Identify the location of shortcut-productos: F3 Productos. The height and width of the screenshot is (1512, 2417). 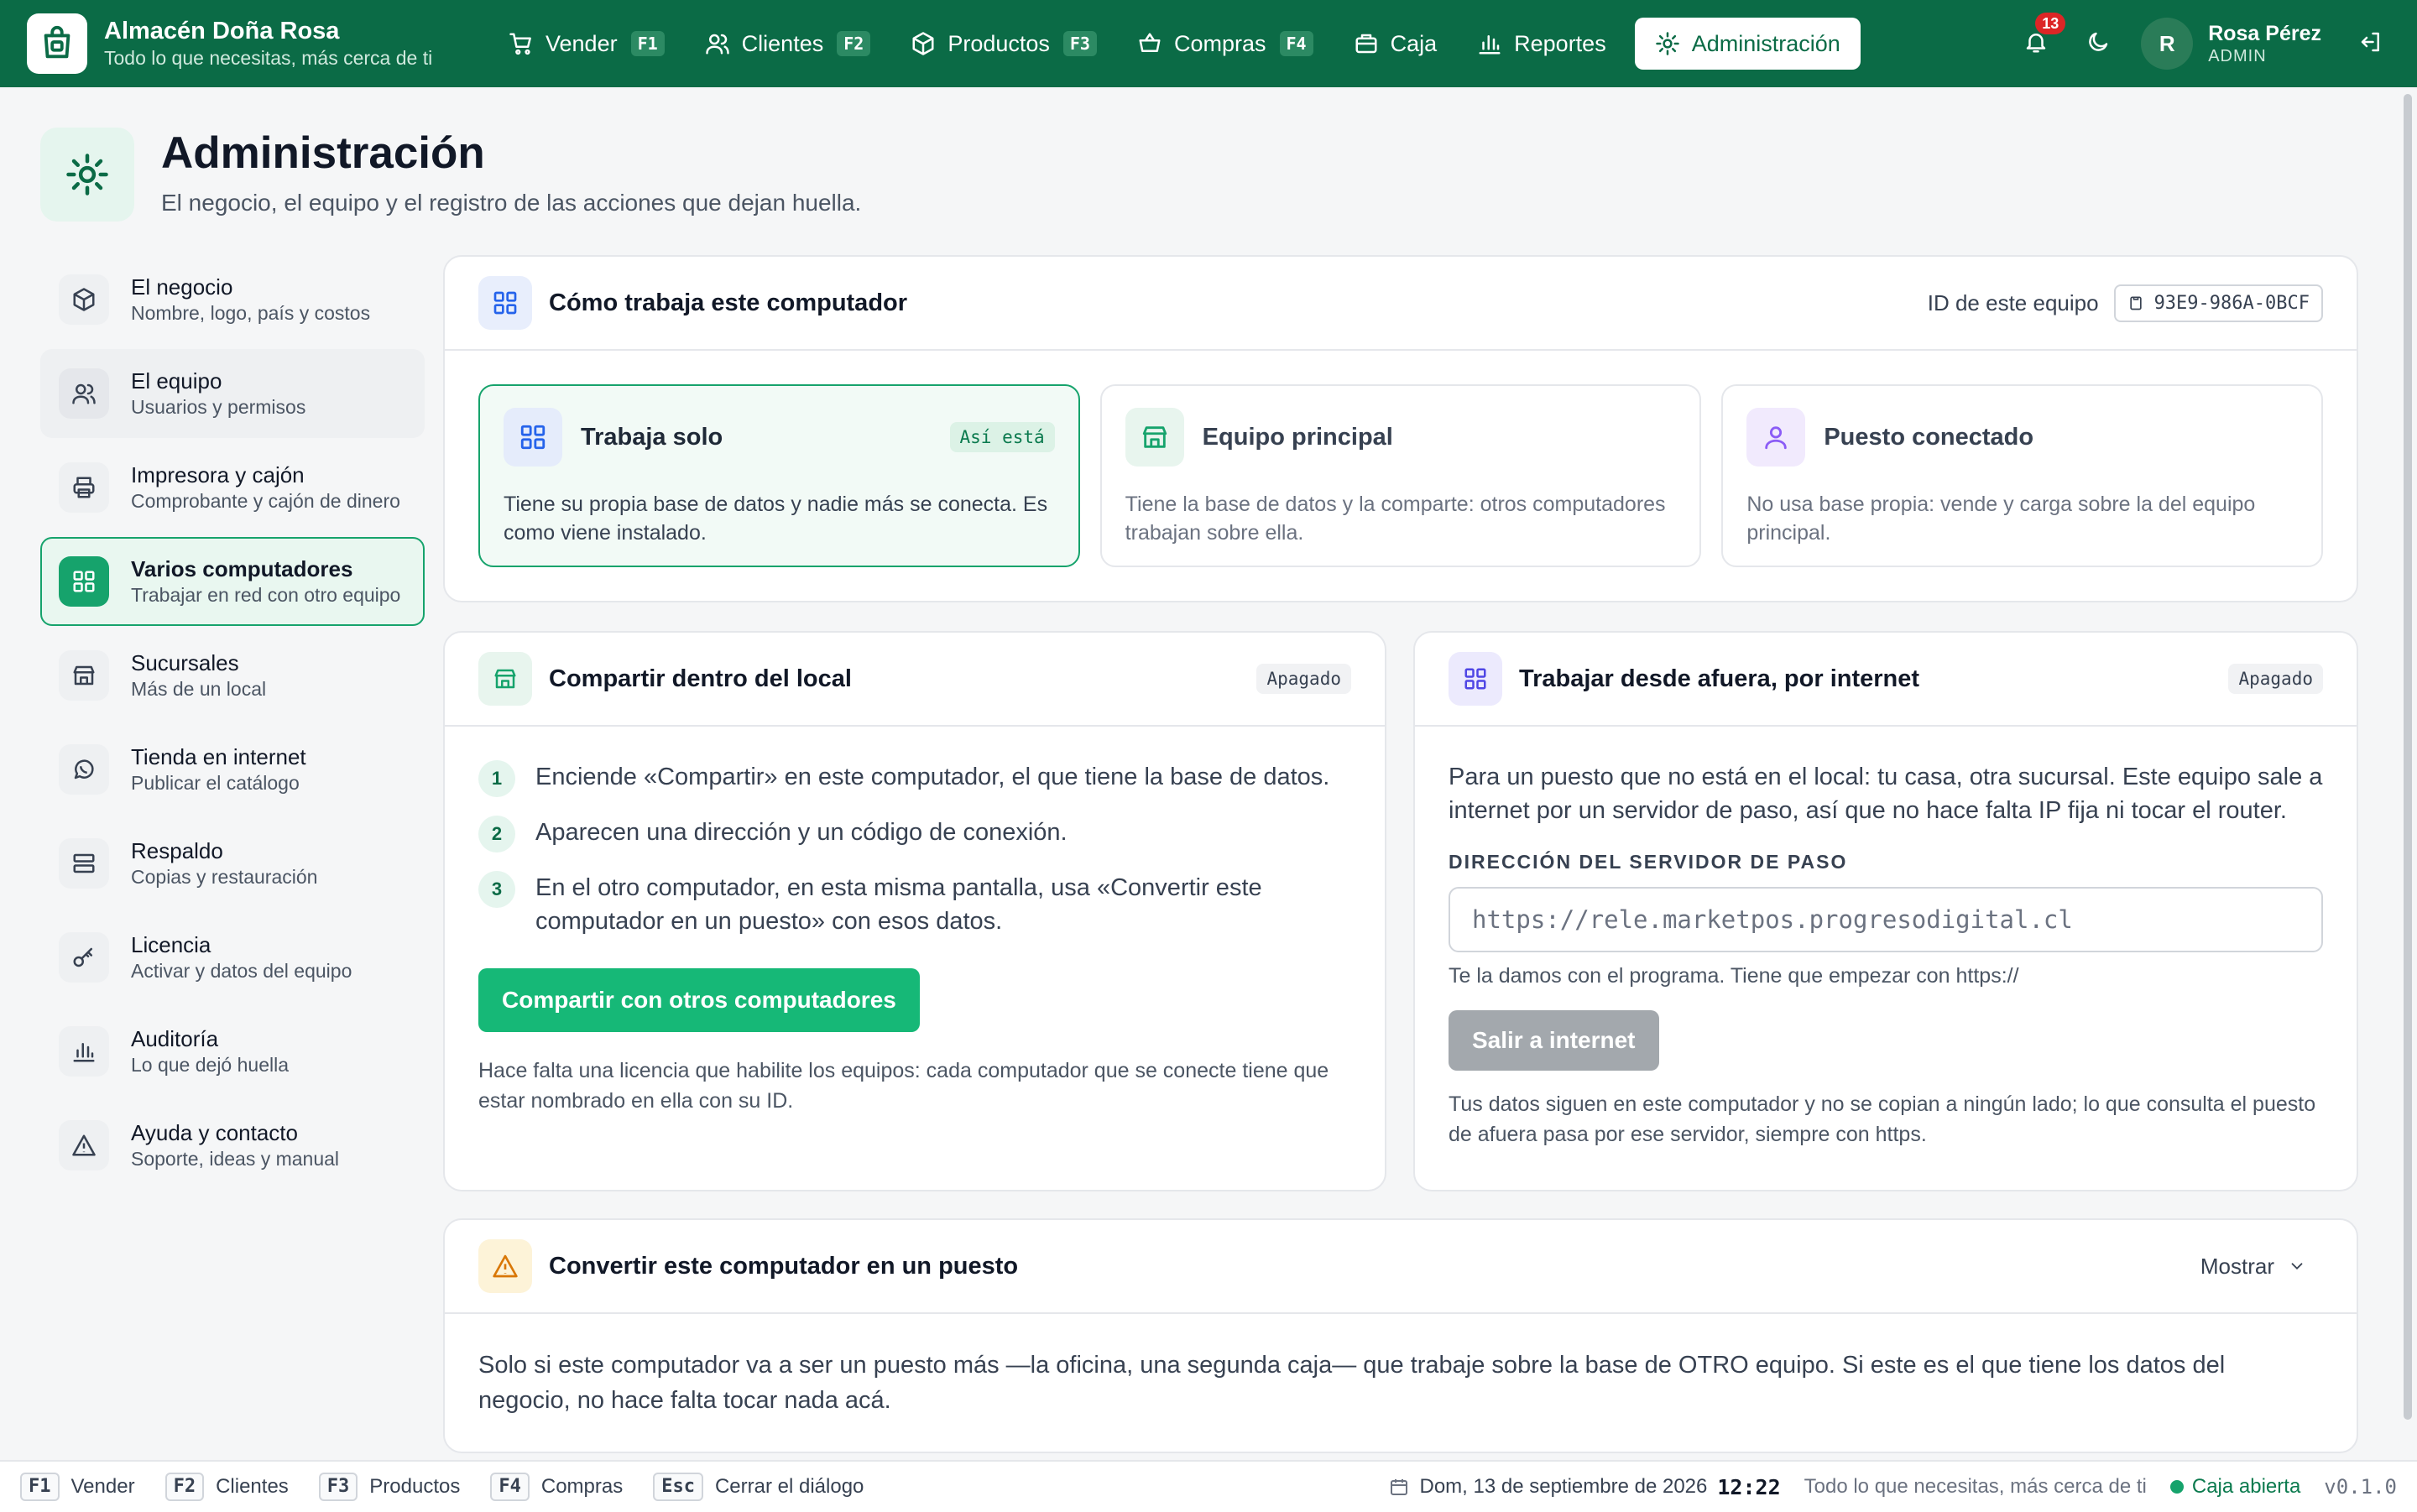
(389, 1487).